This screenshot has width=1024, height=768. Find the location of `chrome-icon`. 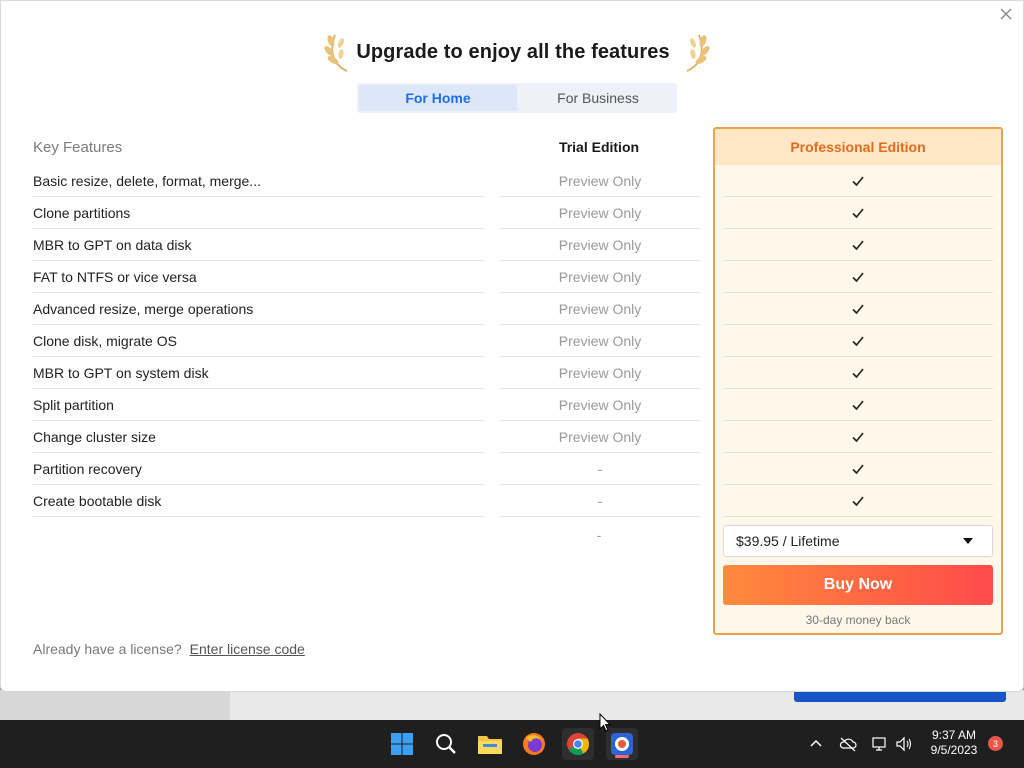

chrome-icon is located at coordinates (578, 744).